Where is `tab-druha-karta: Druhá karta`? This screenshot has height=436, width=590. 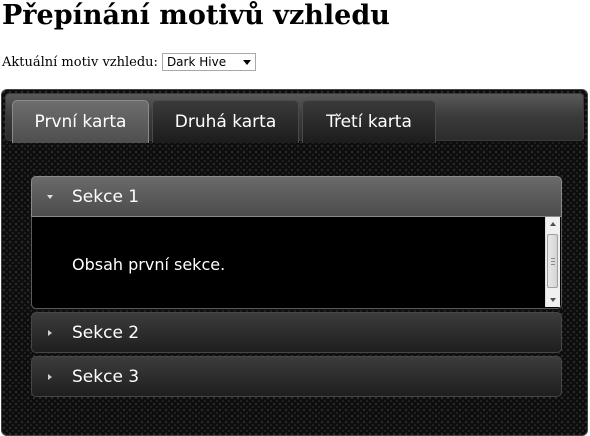
tab-druha-karta: Druhá karta is located at coordinates (225, 121).